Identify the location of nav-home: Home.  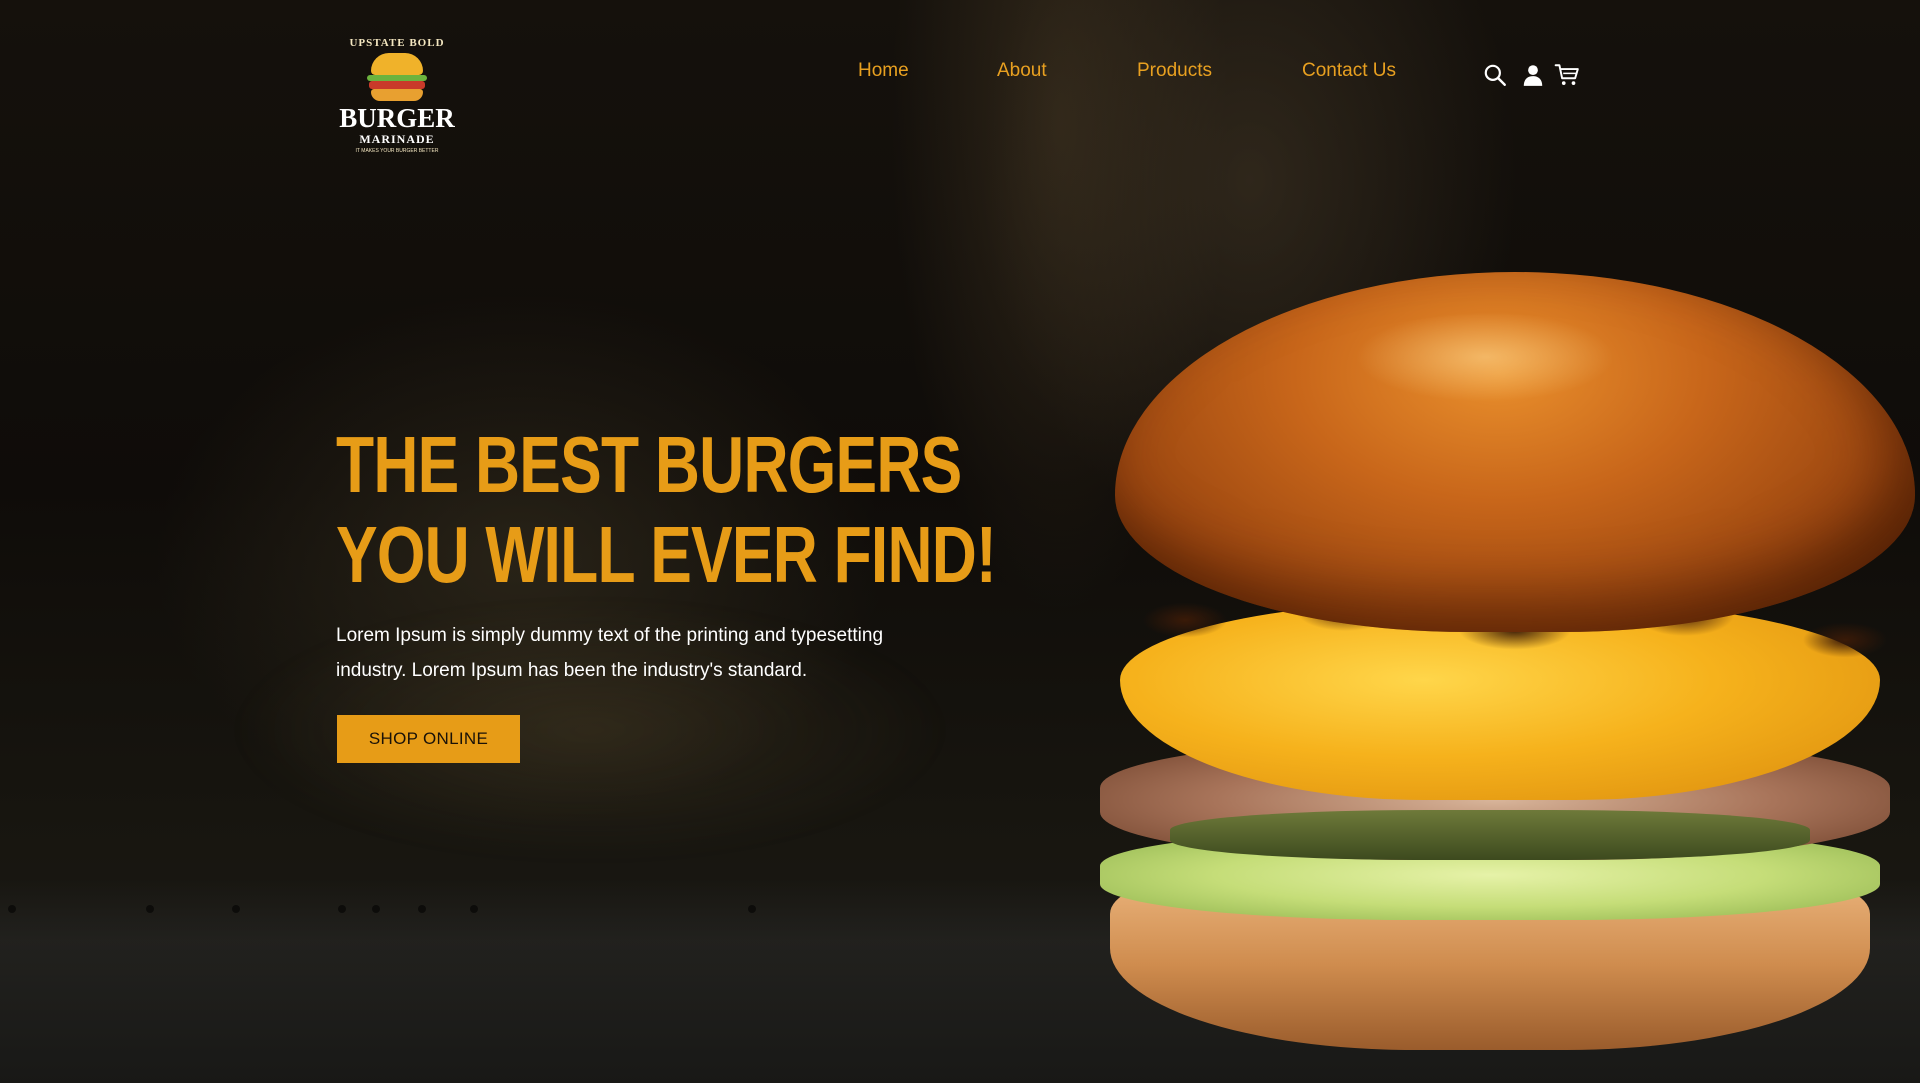
(883, 71).